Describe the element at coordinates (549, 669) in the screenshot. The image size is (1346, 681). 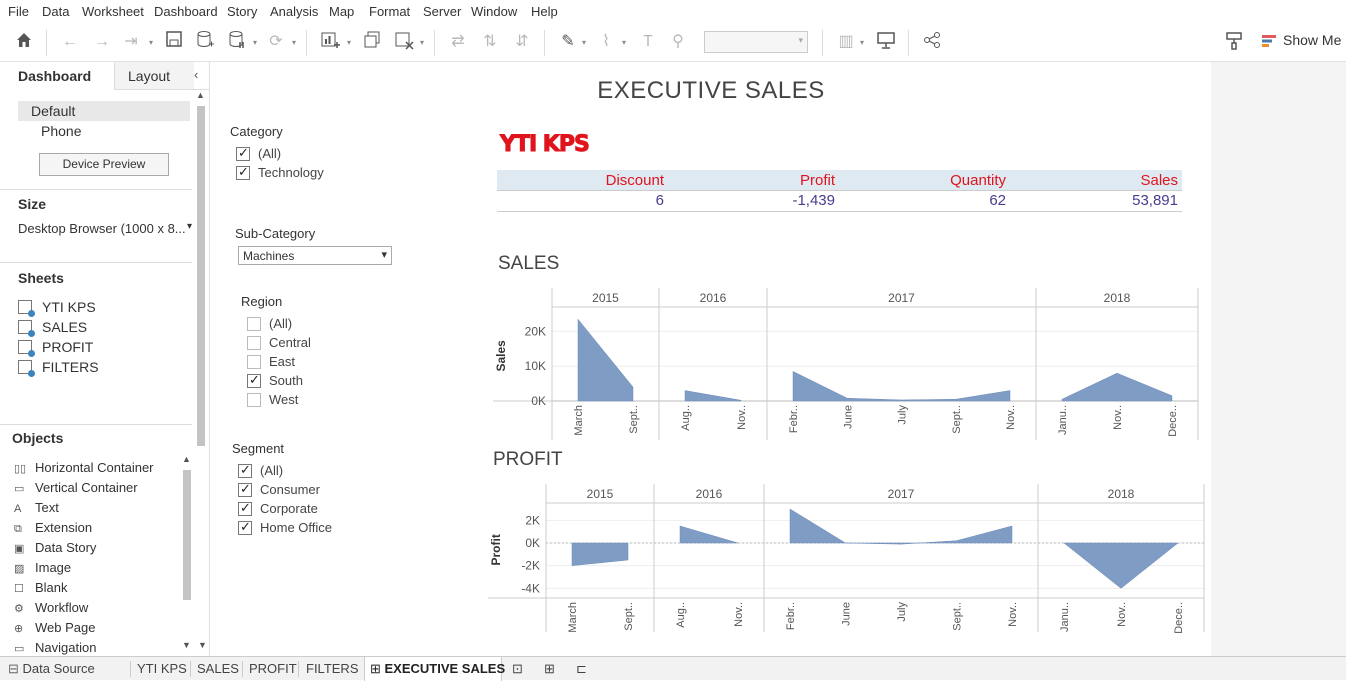
I see `new-dashboard-tab-icon: ⊞` at that location.